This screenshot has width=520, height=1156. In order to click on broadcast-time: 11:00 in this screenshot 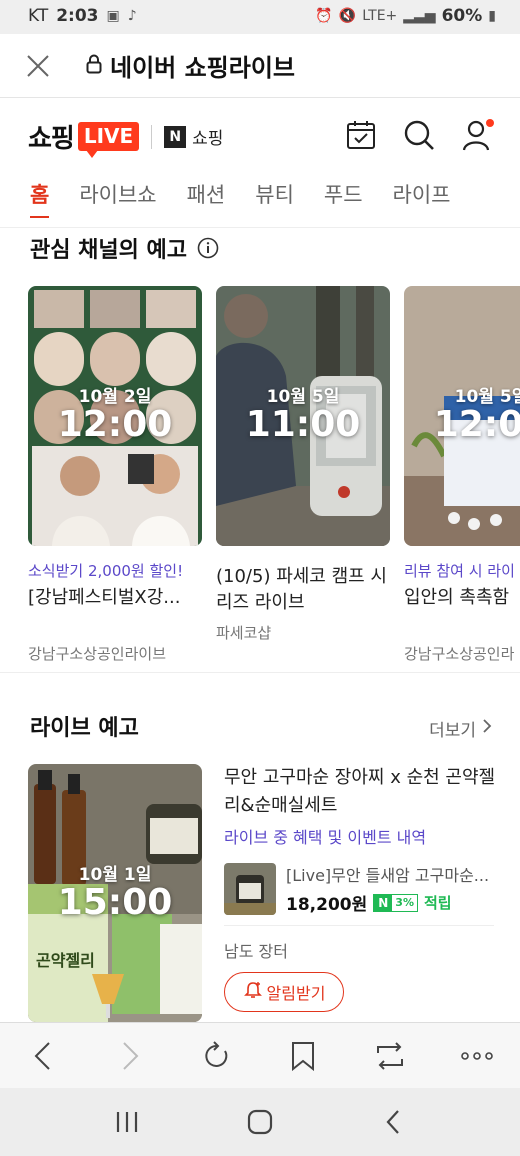, I will do `click(303, 424)`.